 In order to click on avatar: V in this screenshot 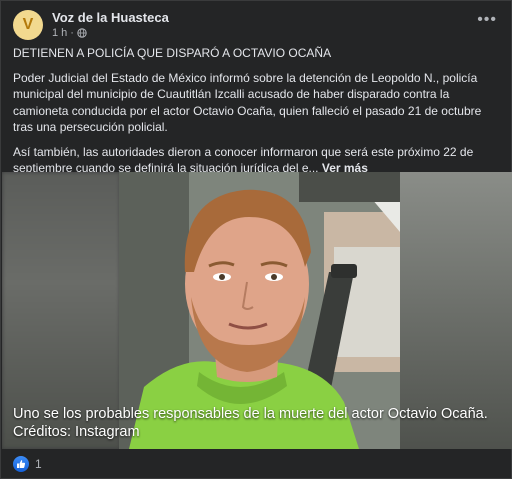, I will do `click(28, 25)`.